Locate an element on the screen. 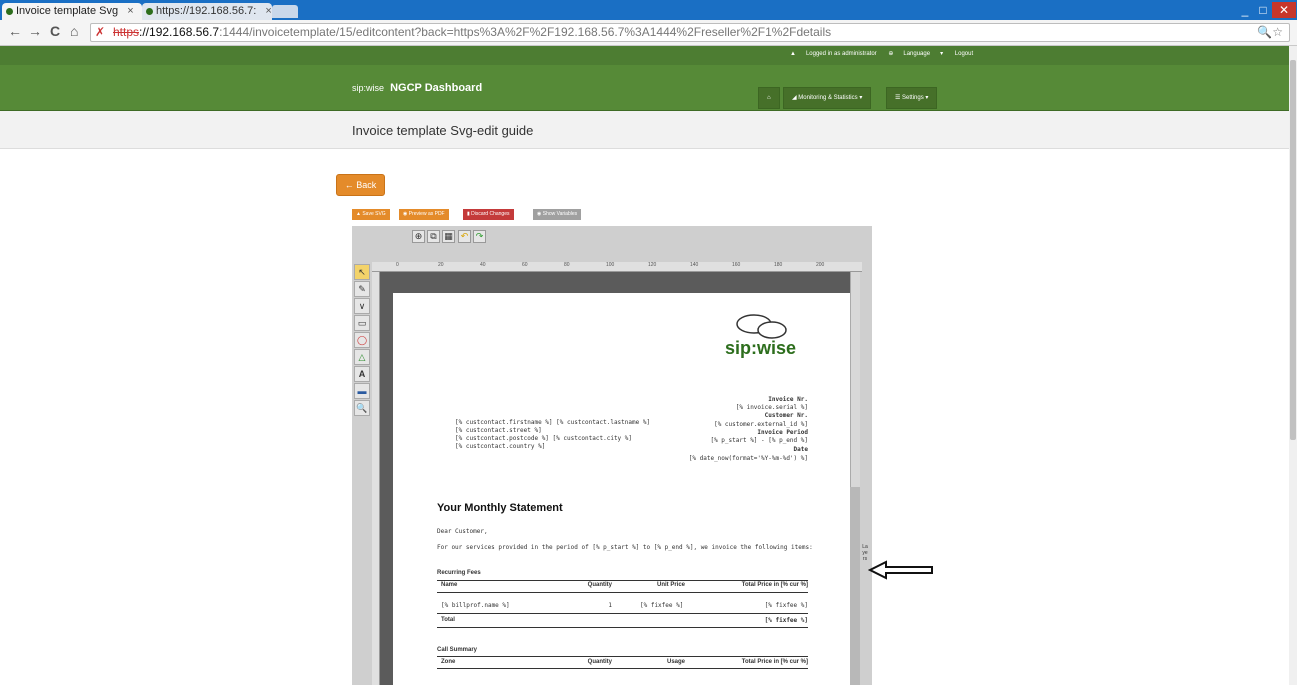  nav-settings-label: Settings is located at coordinates (913, 98).